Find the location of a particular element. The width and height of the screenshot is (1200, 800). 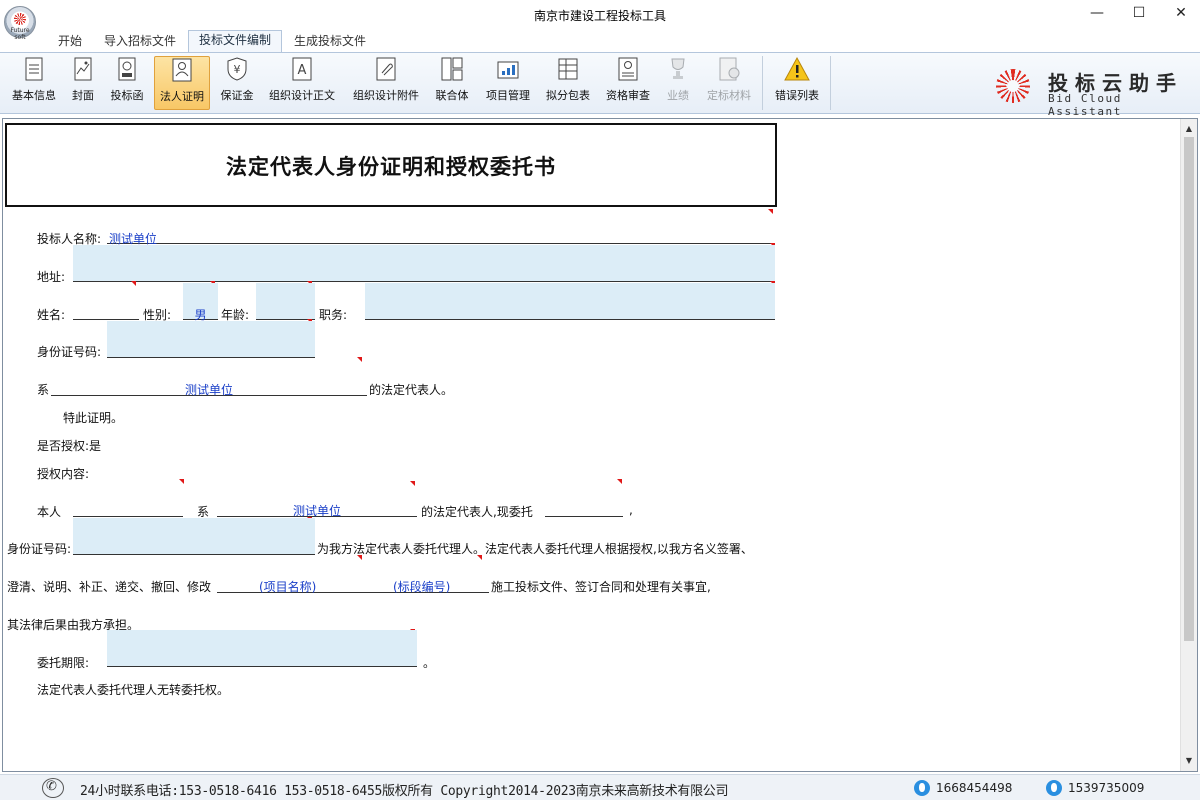

xi-label: 系 is located at coordinates (43, 390).